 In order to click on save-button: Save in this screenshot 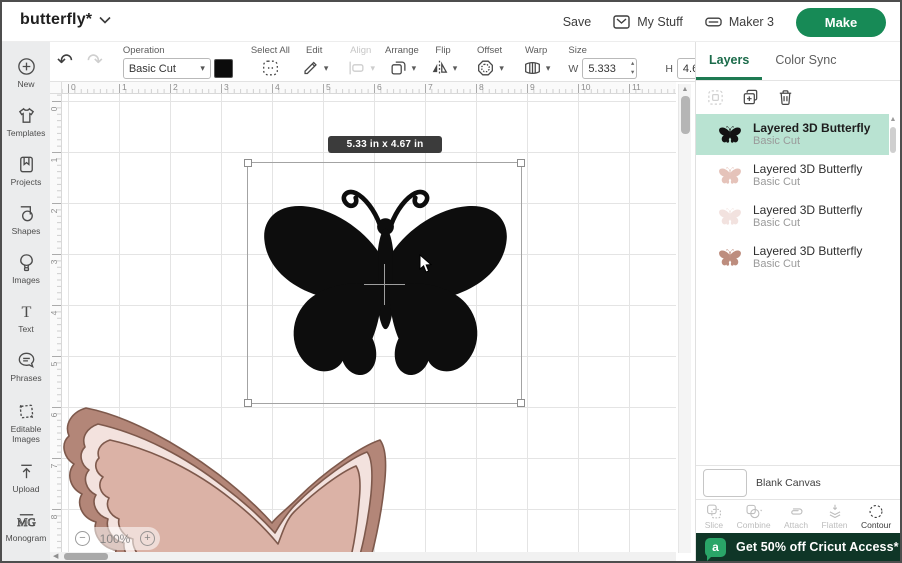, I will do `click(577, 22)`.